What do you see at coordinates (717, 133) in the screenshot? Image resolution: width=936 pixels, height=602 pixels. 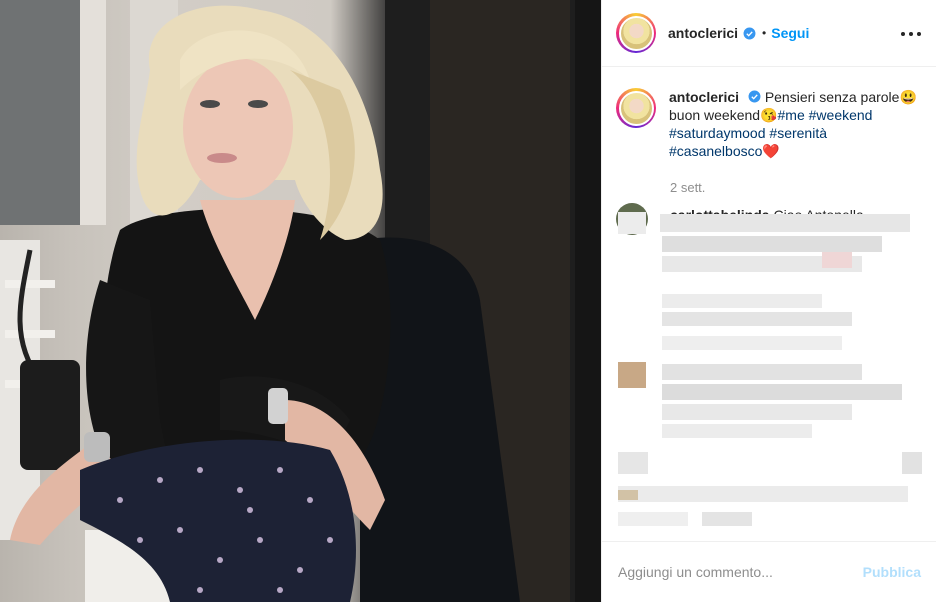 I see `hashtag-saturdaymood: #saturdaymood` at bounding box center [717, 133].